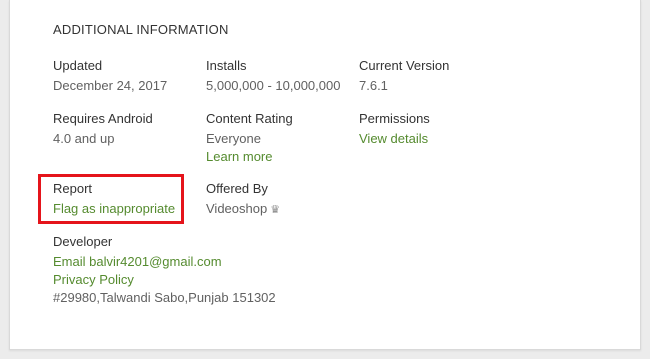 The height and width of the screenshot is (359, 650). Describe the element at coordinates (164, 280) in the screenshot. I see `privacy-policy-link: Privacy Policy` at that location.